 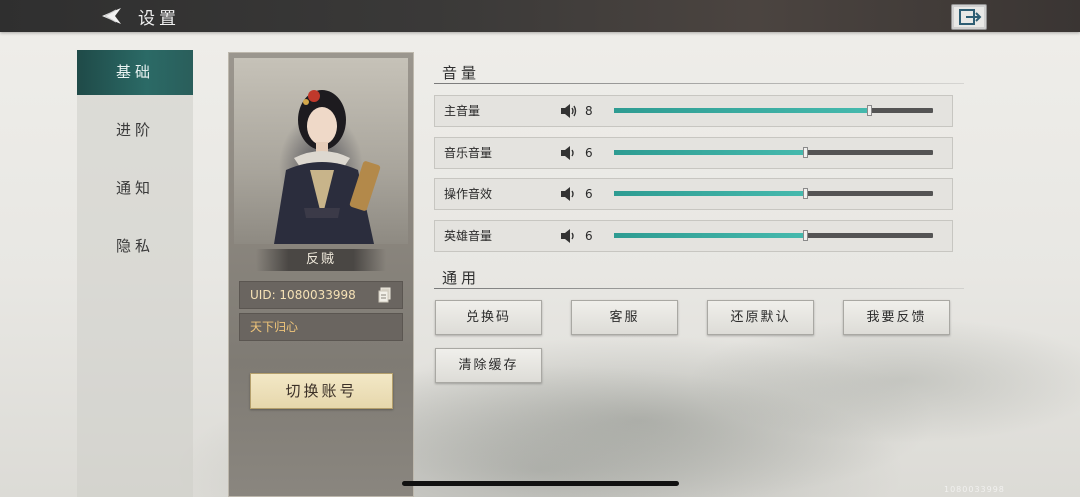 I want to click on copy-uid-button, so click(x=385, y=295).